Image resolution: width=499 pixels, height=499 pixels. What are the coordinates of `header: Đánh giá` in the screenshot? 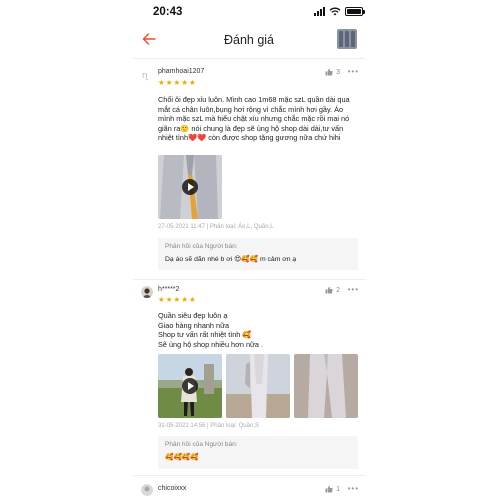 It's located at (249, 42).